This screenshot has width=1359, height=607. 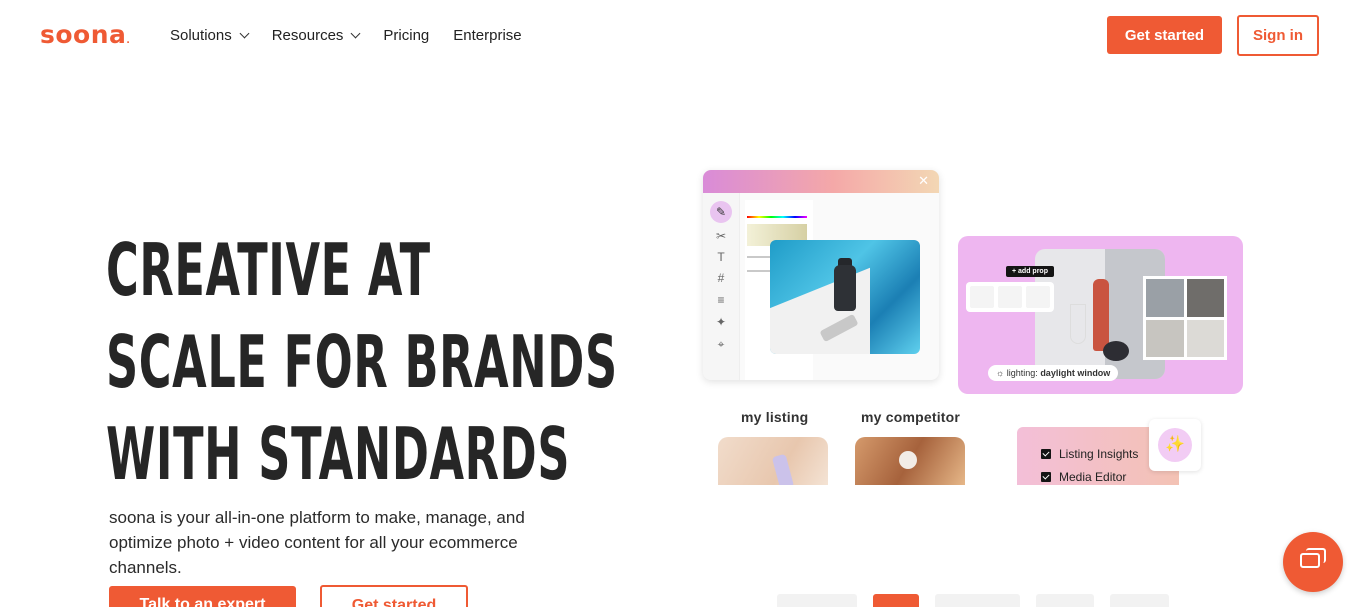 I want to click on crop-icon: ⌖, so click(x=721, y=344).